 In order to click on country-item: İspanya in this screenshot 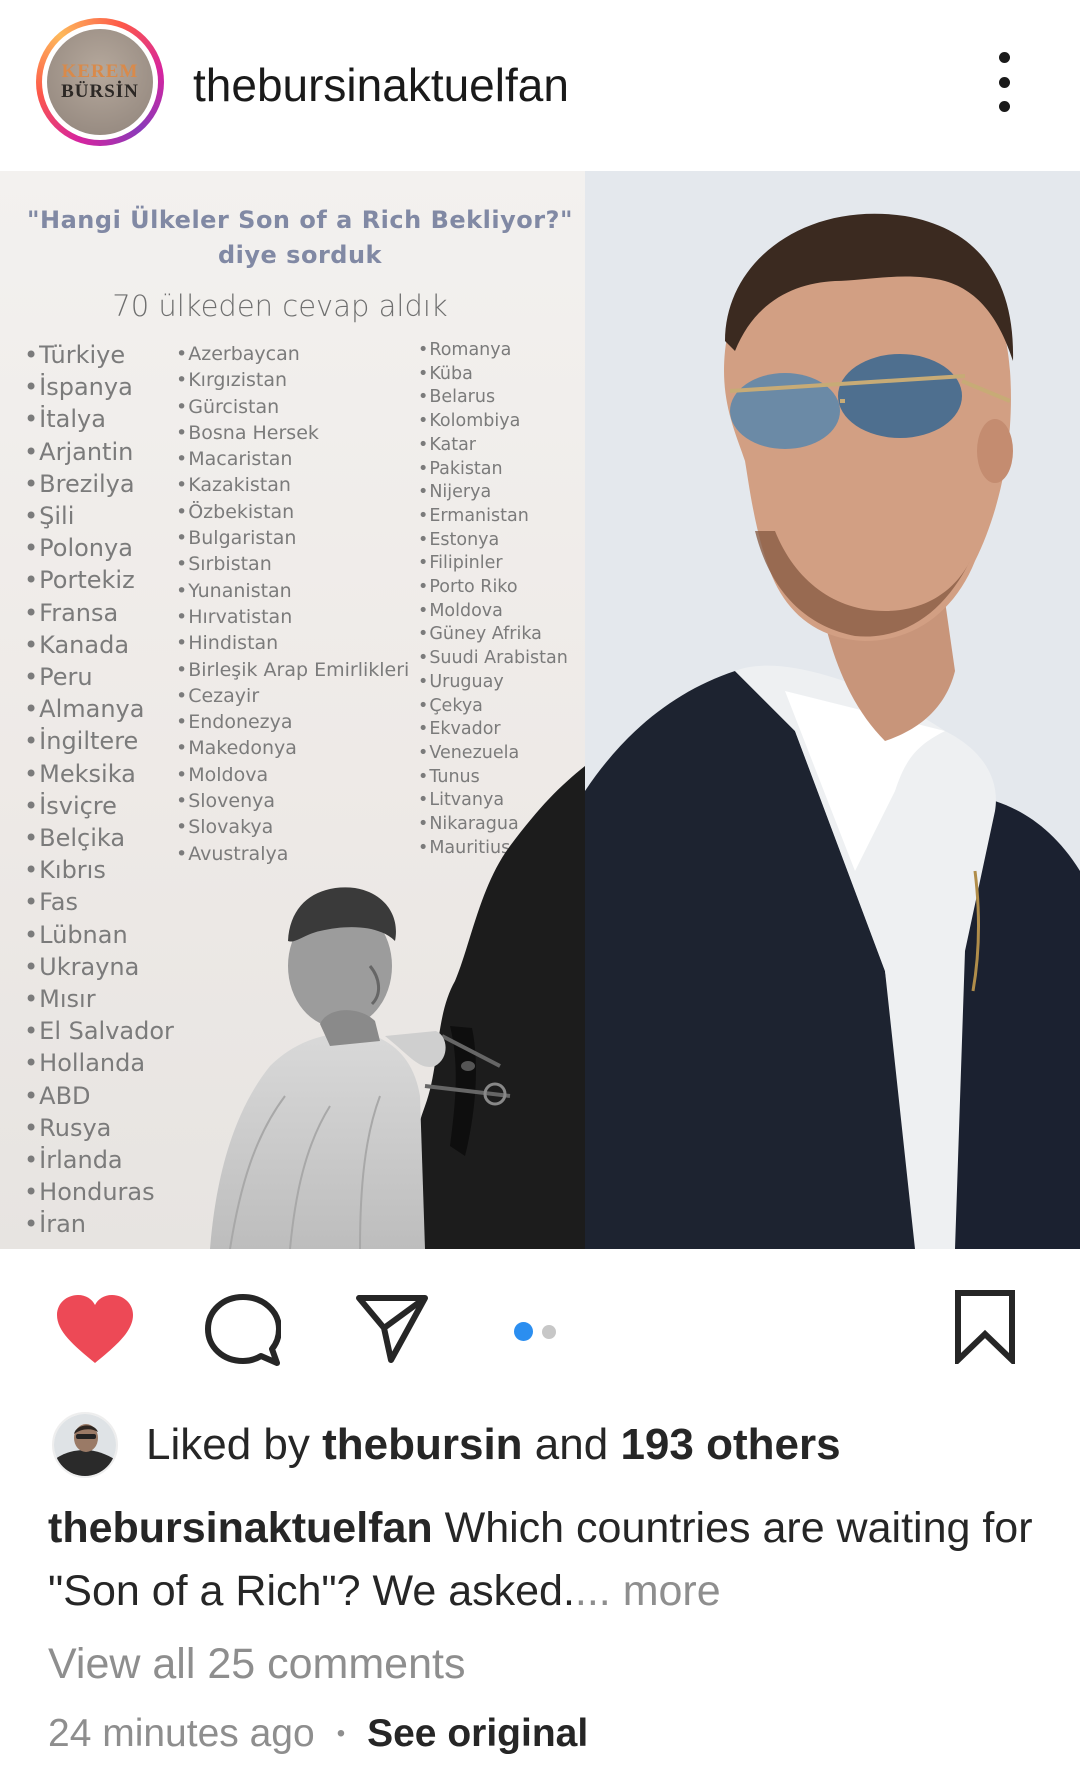, I will do `click(99, 387)`.